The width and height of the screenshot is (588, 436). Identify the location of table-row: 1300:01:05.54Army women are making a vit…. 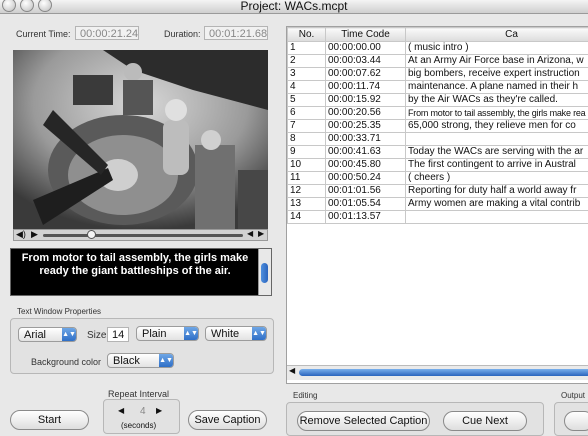
(438, 204).